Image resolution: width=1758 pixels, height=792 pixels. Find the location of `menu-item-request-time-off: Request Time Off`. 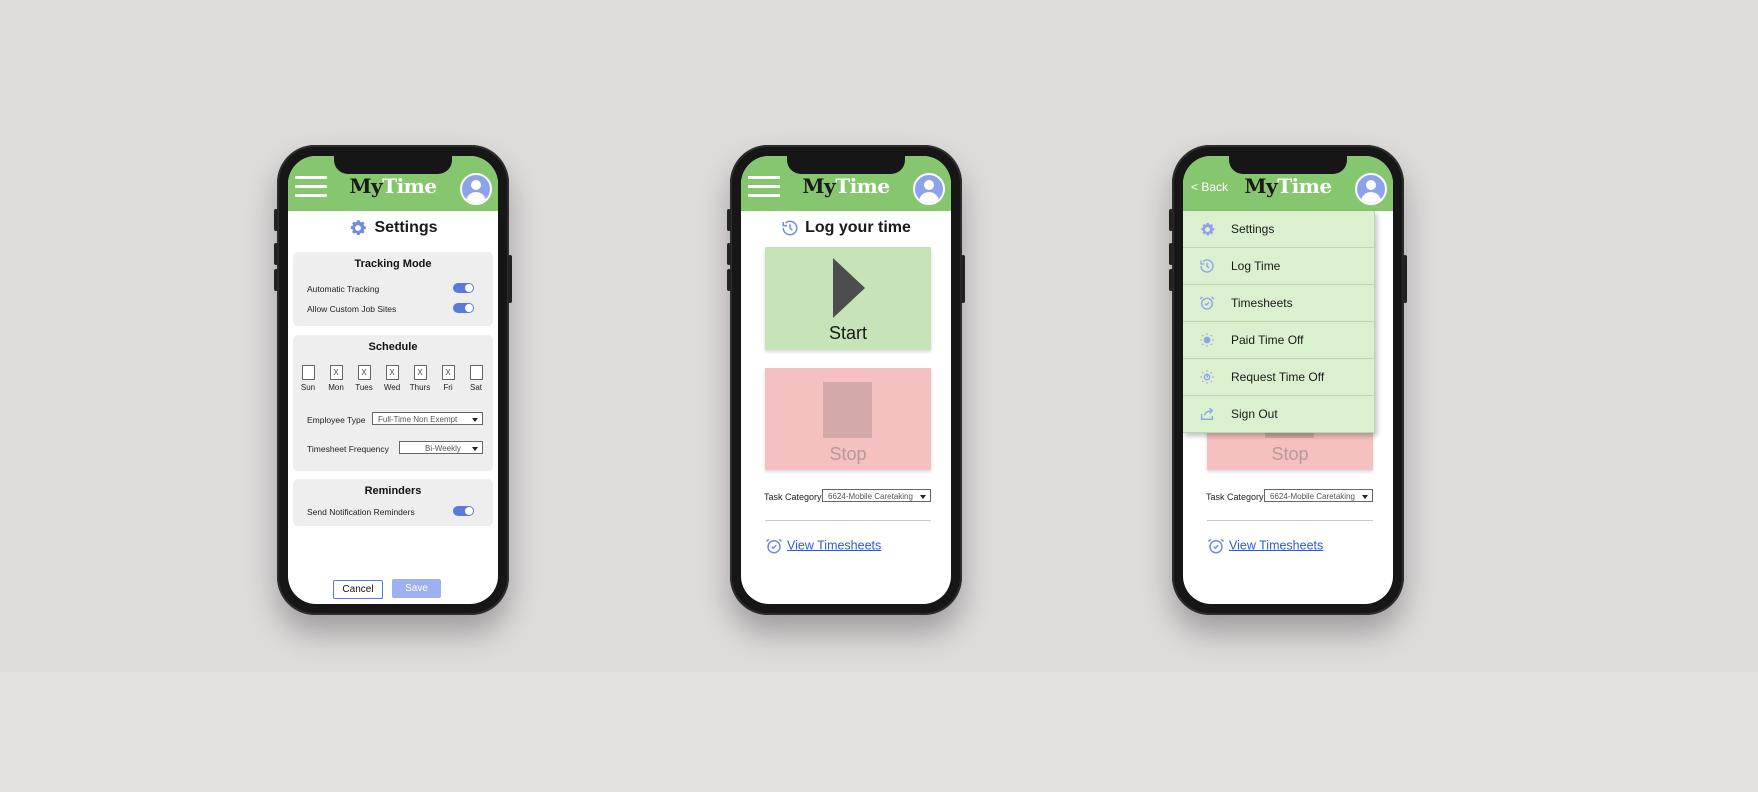

menu-item-request-time-off: Request Time Off is located at coordinates (1279, 377).